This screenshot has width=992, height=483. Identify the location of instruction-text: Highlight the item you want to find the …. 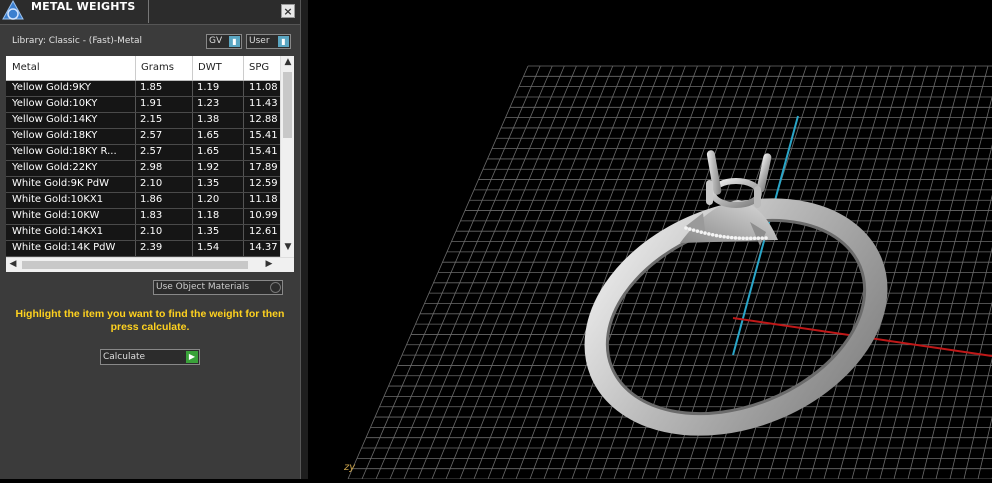
(150, 320).